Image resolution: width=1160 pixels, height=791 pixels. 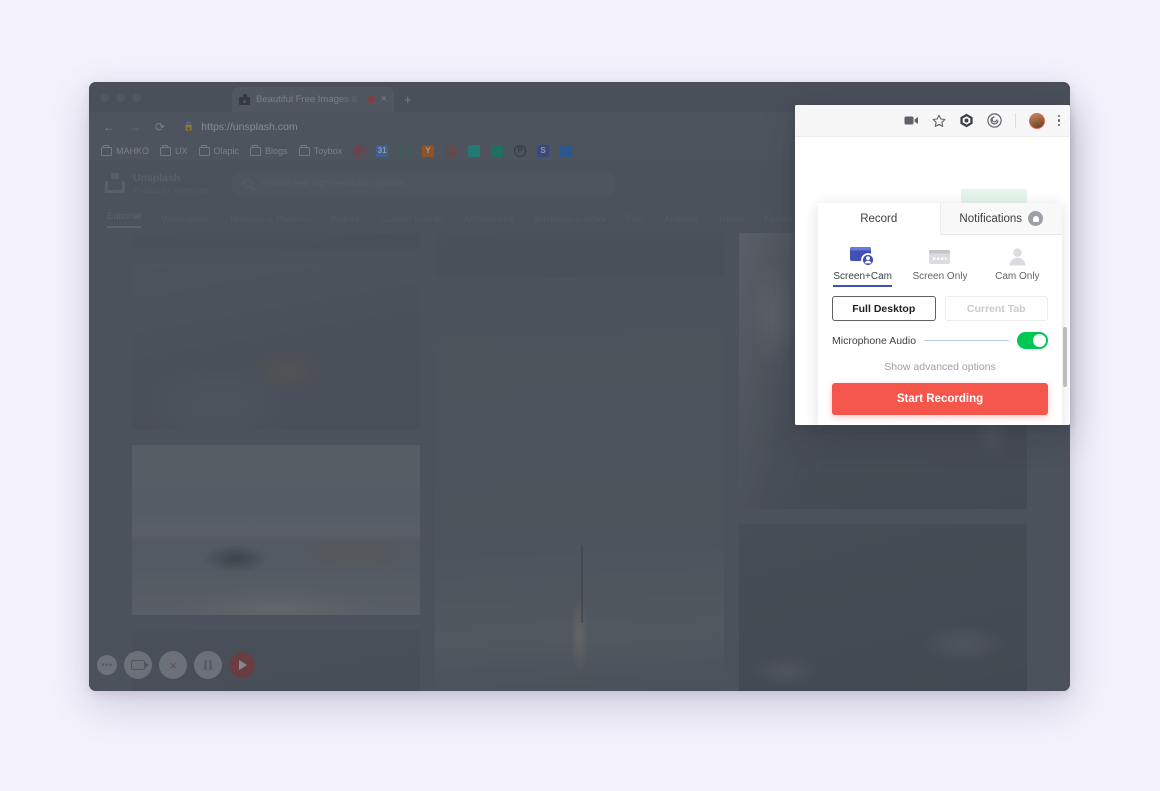 I want to click on reload-icon: ⟳, so click(x=160, y=127).